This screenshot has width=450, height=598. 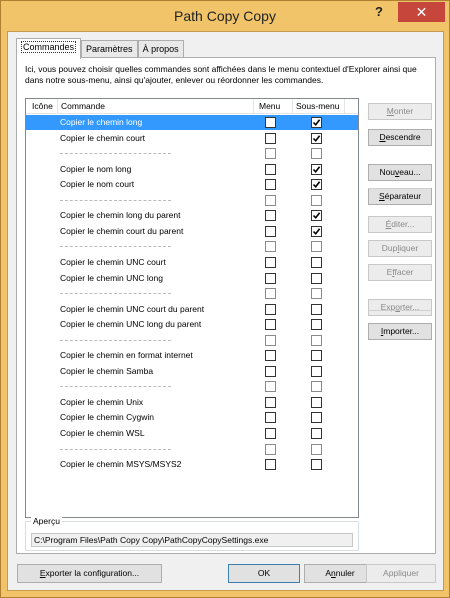 I want to click on tab-a-propos: À propos, so click(x=160, y=49).